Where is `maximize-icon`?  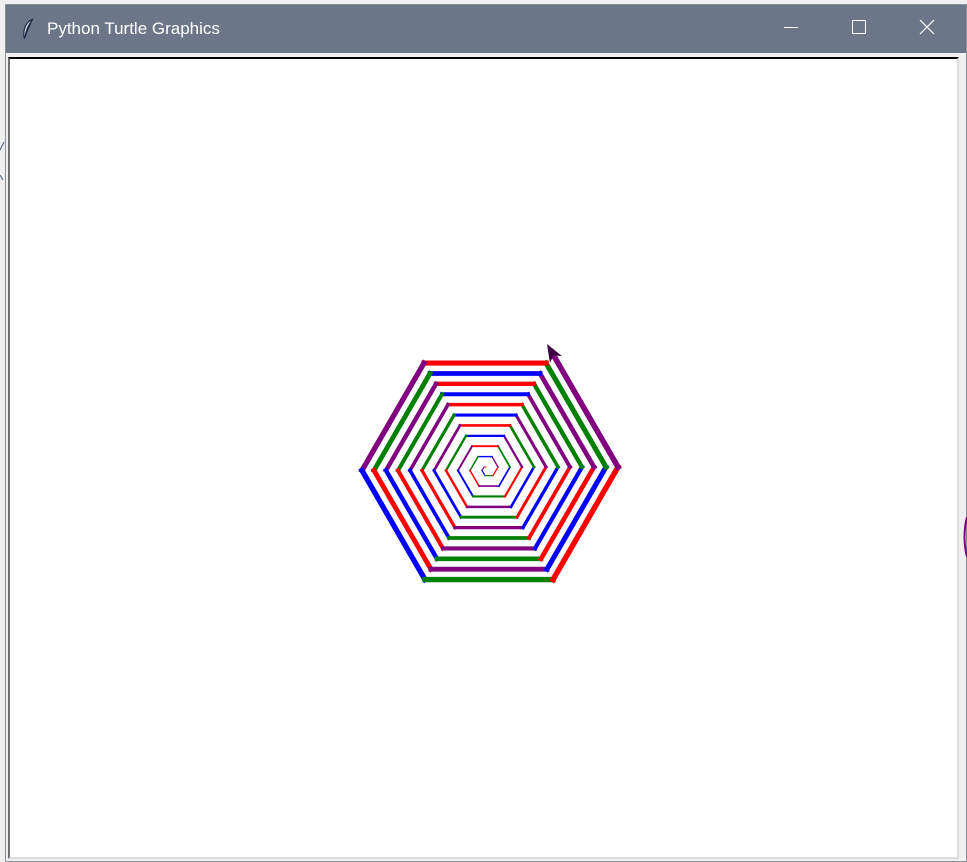
maximize-icon is located at coordinates (859, 29).